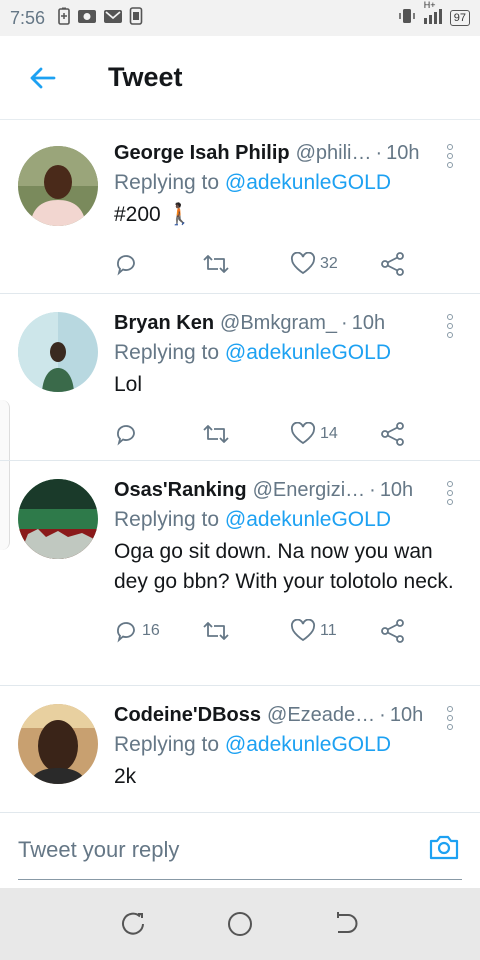 The image size is (480, 960). I want to click on reply-input: Tweet your reply, so click(98, 850).